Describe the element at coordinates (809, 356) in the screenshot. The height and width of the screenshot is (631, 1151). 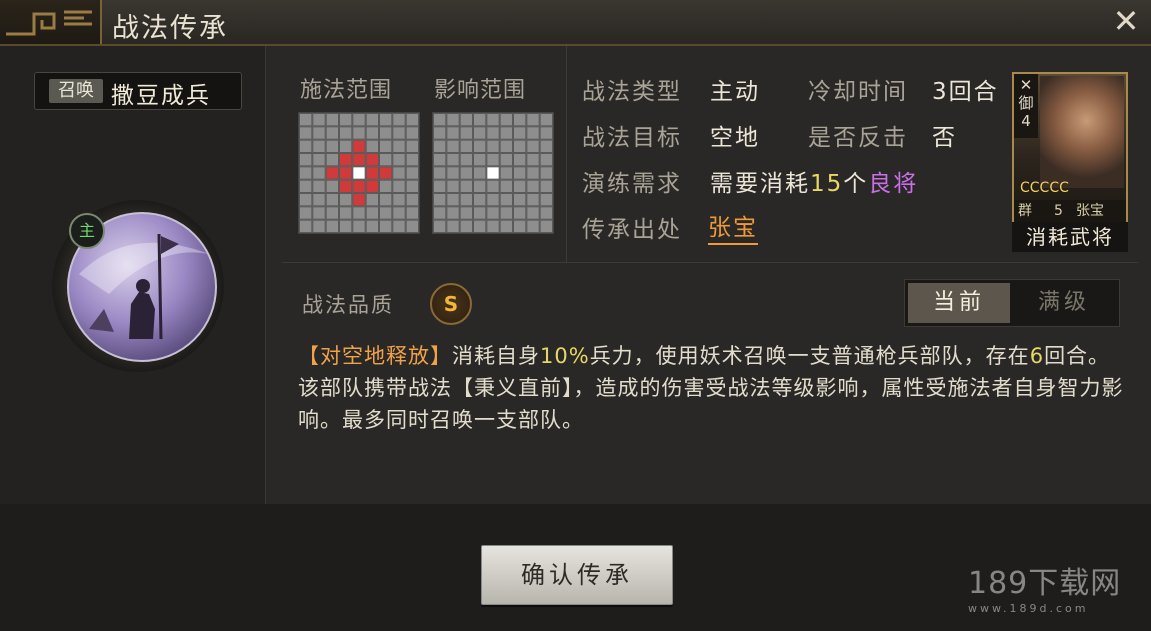
I see `description-part-2: 兵力，使用妖术召唤一支普通枪兵部队，存在` at that location.